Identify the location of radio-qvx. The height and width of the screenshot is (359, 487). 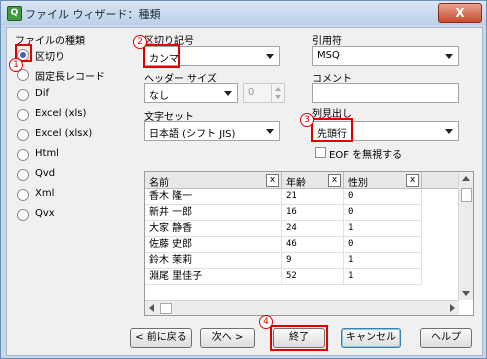
(23, 215).